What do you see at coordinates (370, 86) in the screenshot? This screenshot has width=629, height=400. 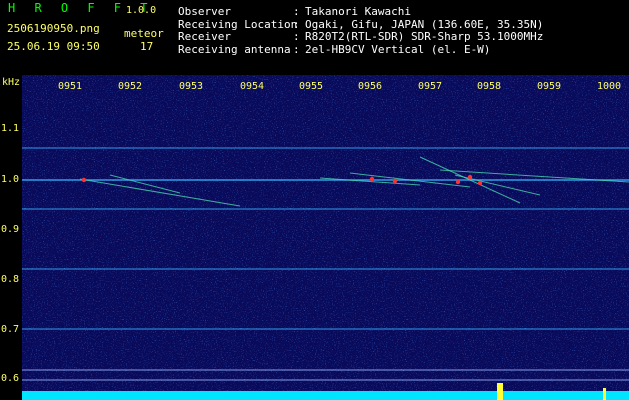 I see `x-tick-label: 0956` at bounding box center [370, 86].